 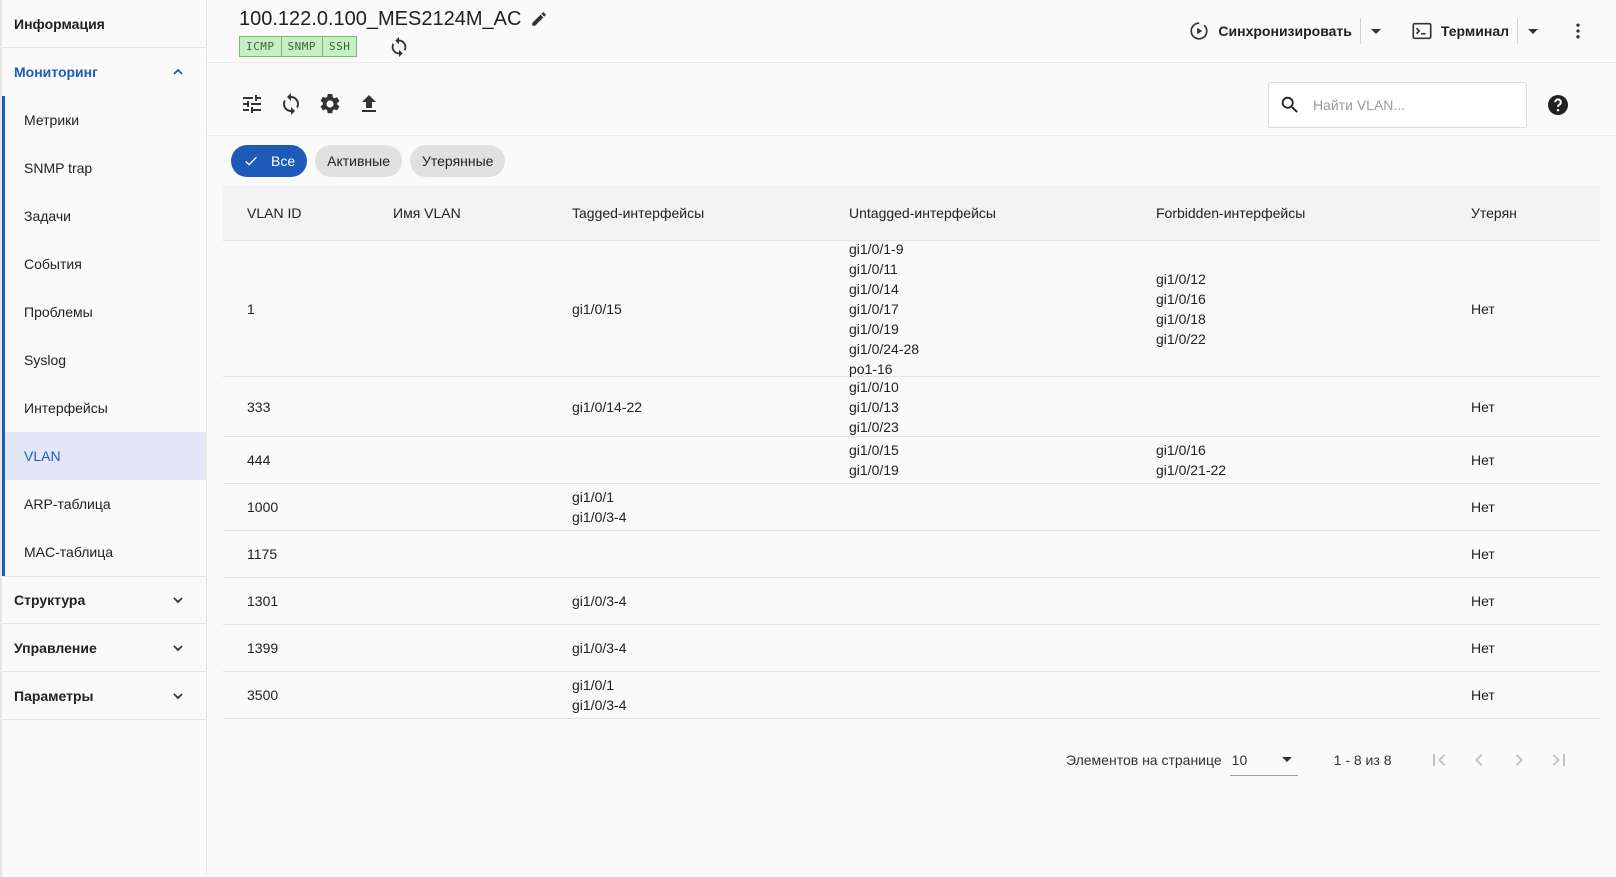 I want to click on terminal-button: Терминал, so click(x=1460, y=31).